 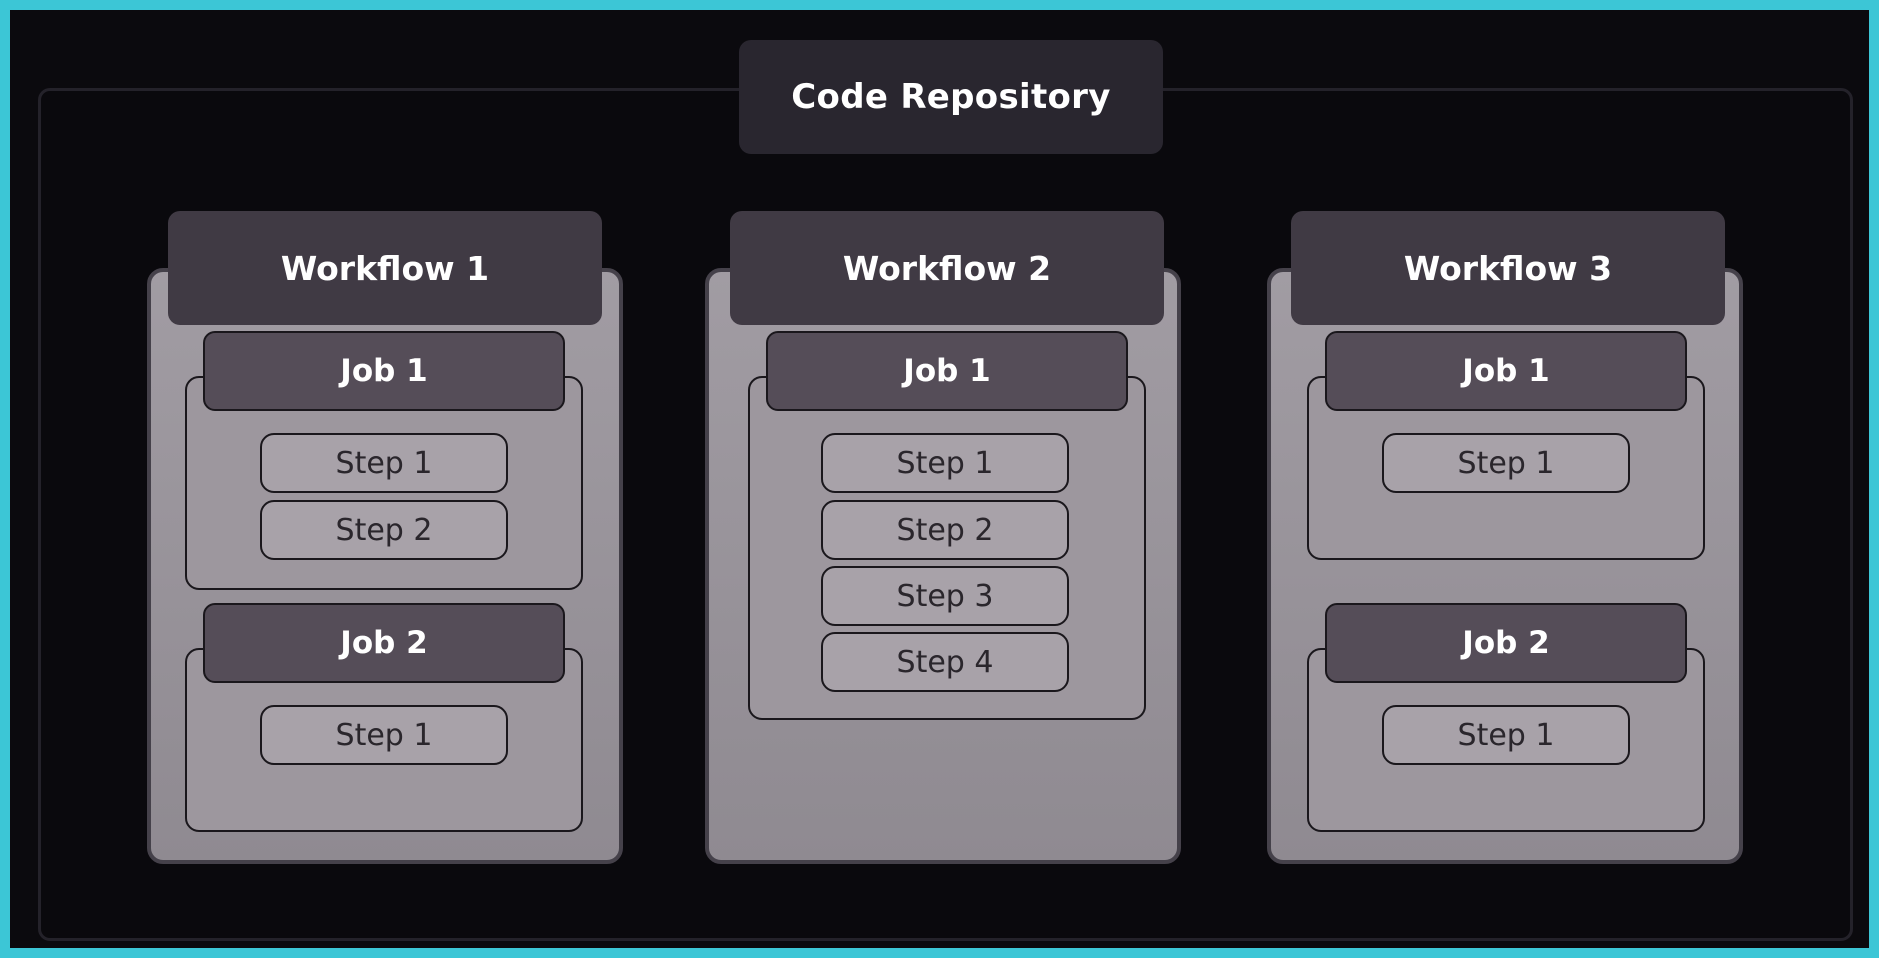 I want to click on workflow-2-job-1-step-3: Step 3, so click(x=945, y=596).